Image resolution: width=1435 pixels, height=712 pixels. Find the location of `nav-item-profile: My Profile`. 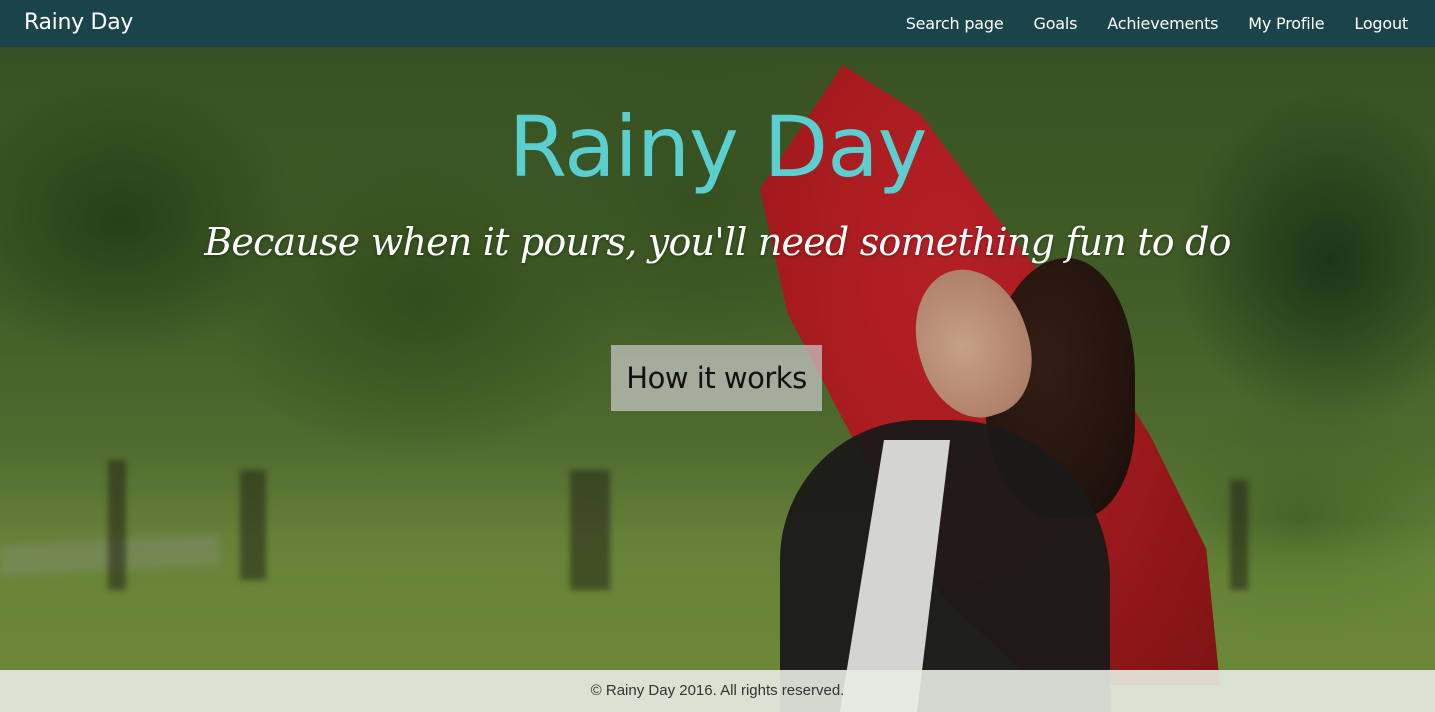

nav-item-profile: My Profile is located at coordinates (1286, 23).